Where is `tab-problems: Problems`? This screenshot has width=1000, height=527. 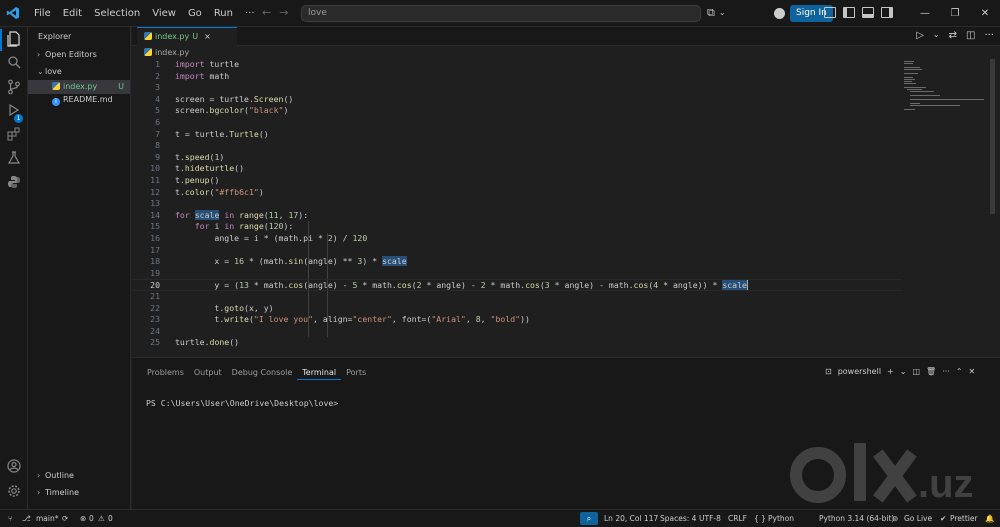 tab-problems: Problems is located at coordinates (165, 373).